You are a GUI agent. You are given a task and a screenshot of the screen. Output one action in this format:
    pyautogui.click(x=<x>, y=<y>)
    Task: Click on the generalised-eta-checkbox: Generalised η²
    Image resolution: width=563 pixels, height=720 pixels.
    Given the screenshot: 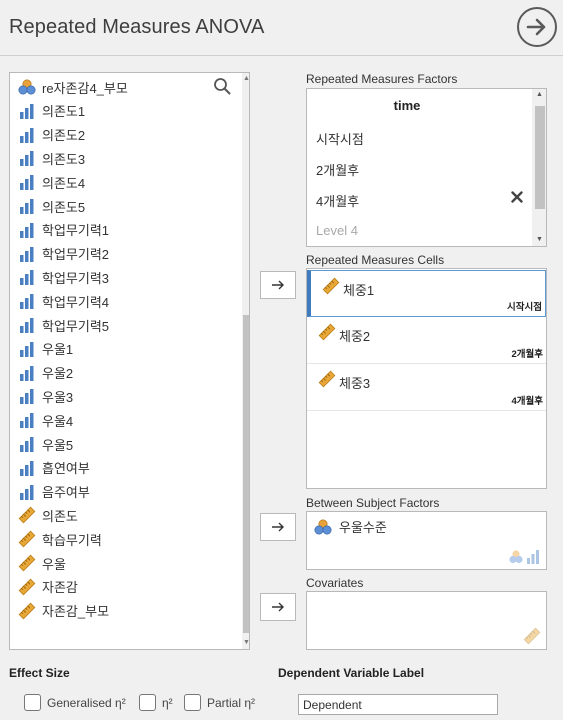 What is the action you would take?
    pyautogui.click(x=75, y=702)
    